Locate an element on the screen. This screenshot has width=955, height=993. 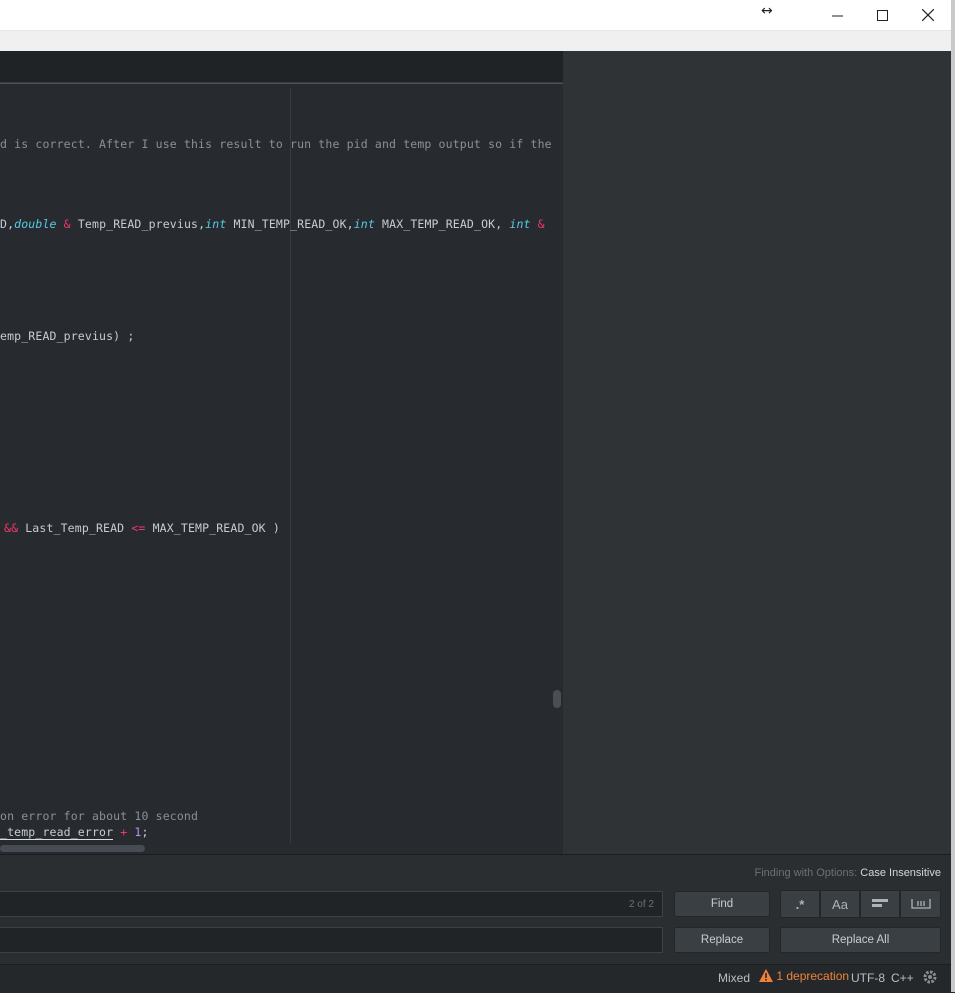
menu-bar is located at coordinates (475, 41).